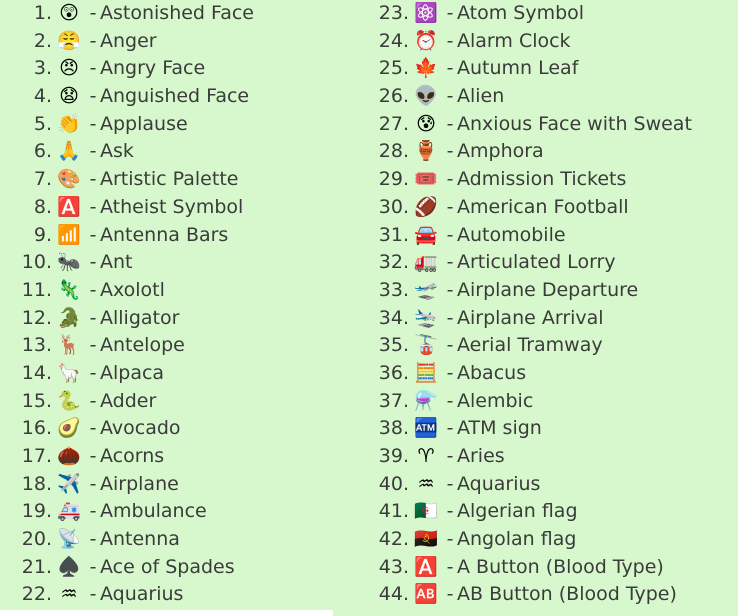  Describe the element at coordinates (499, 428) in the screenshot. I see `list-item-label: ATM sign` at that location.